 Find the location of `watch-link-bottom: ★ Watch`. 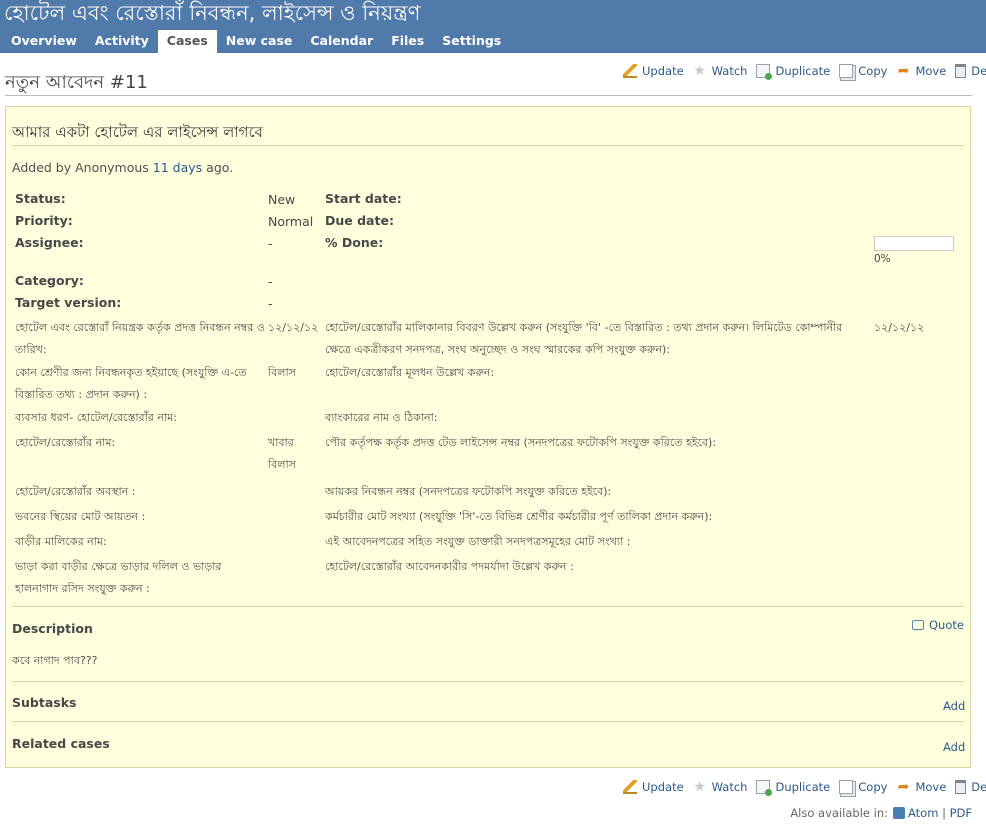

watch-link-bottom: ★ Watch is located at coordinates (720, 787).